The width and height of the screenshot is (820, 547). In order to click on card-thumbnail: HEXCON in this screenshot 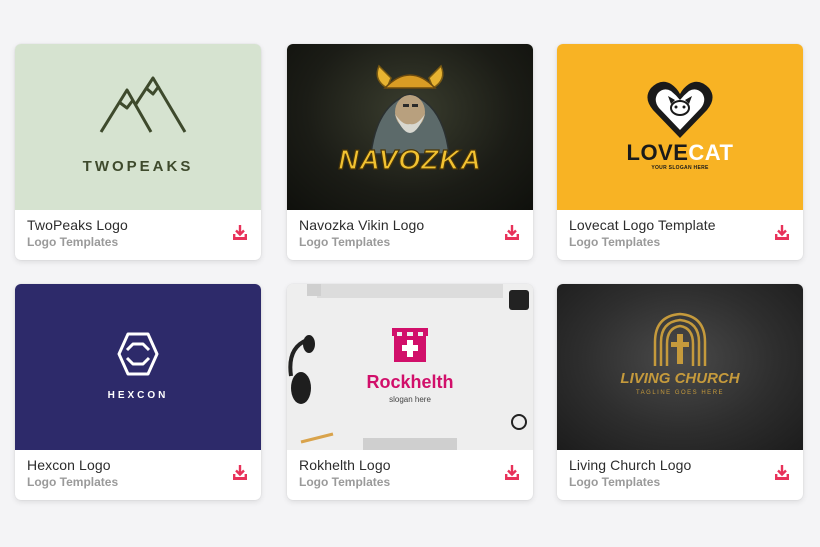, I will do `click(138, 367)`.